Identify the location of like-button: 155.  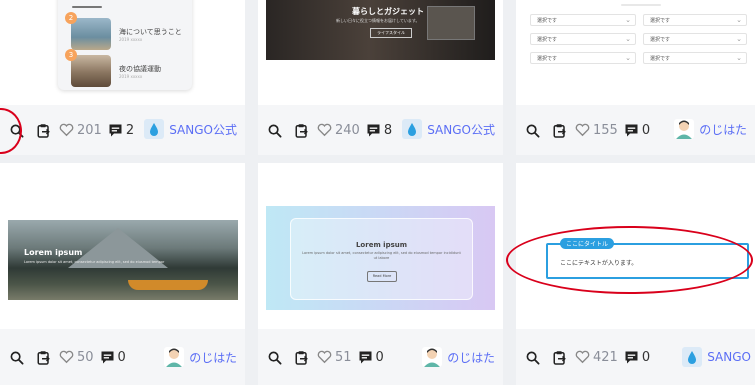
(596, 130).